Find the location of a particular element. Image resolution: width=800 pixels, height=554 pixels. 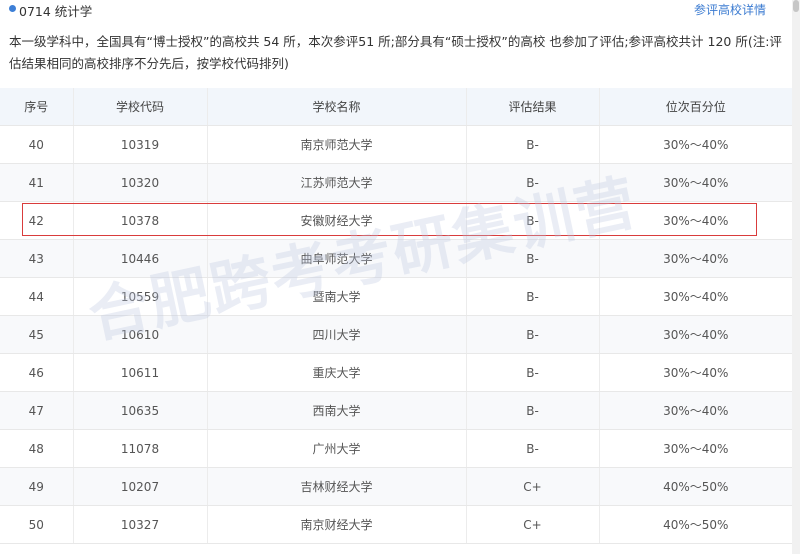

column-header-result: 评估结果 is located at coordinates (532, 107).